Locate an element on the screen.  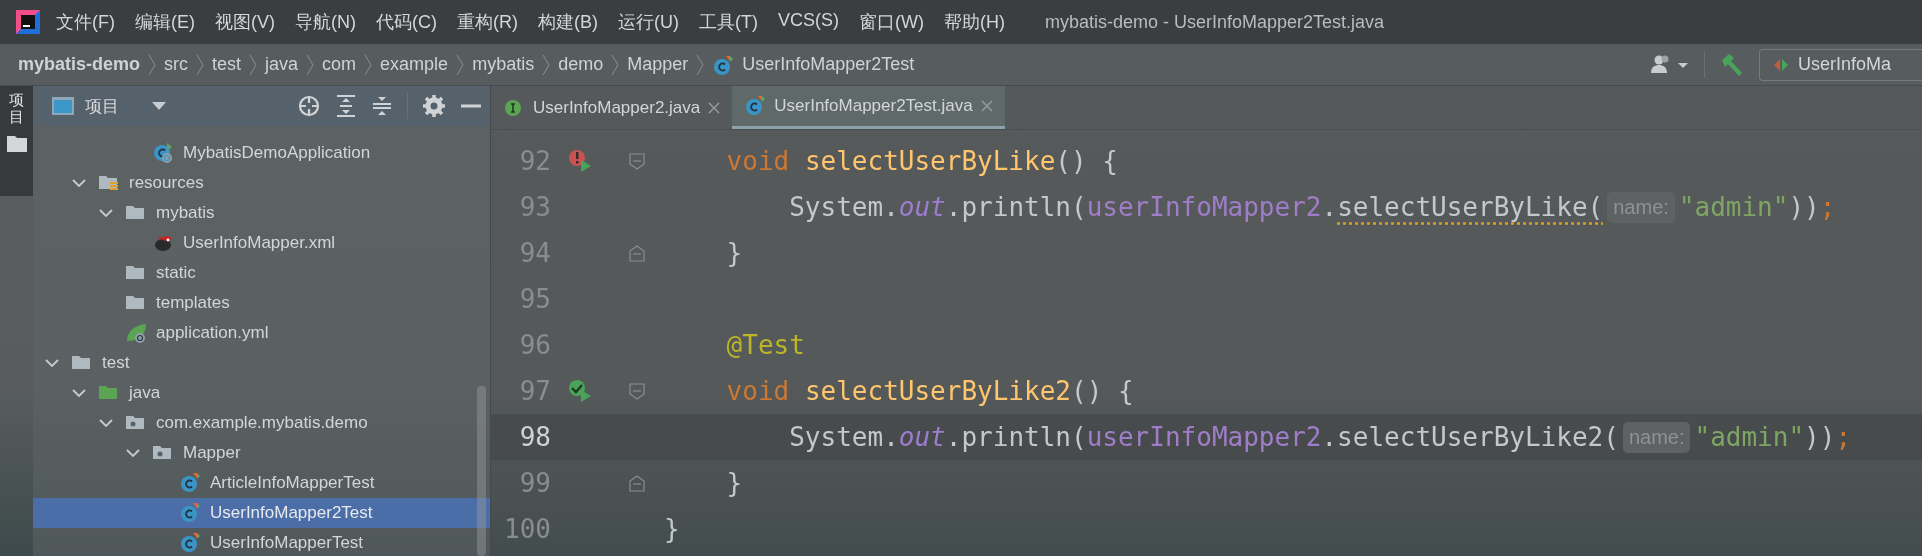
line-number: 98 is located at coordinates (534, 437).